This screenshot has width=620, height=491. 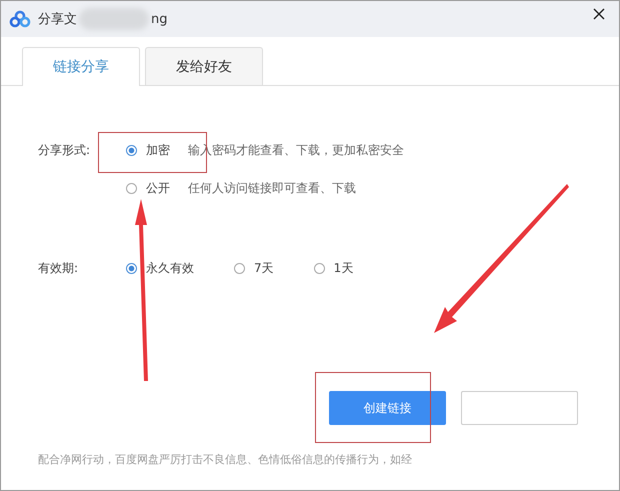 What do you see at coordinates (159, 19) in the screenshot?
I see `window-title-tail: ng` at bounding box center [159, 19].